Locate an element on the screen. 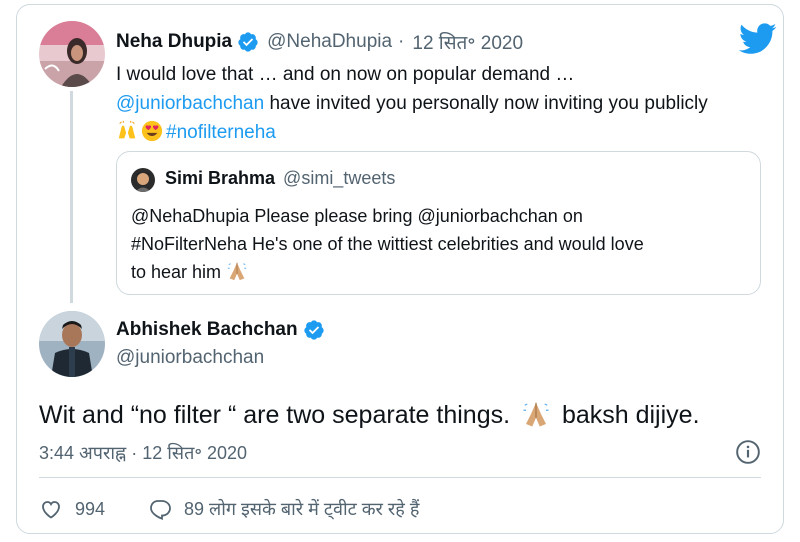  parent-author-name: Neha Dhupia is located at coordinates (174, 42).